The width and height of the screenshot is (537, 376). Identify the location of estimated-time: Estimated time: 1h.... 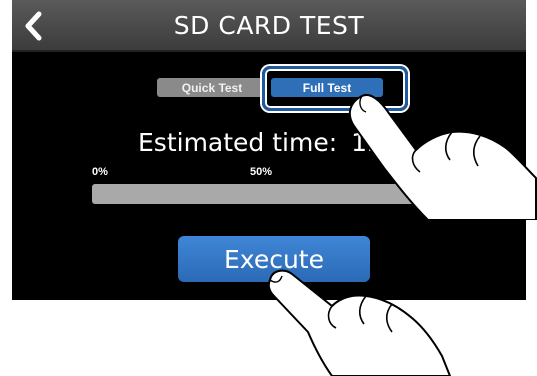
(272, 142).